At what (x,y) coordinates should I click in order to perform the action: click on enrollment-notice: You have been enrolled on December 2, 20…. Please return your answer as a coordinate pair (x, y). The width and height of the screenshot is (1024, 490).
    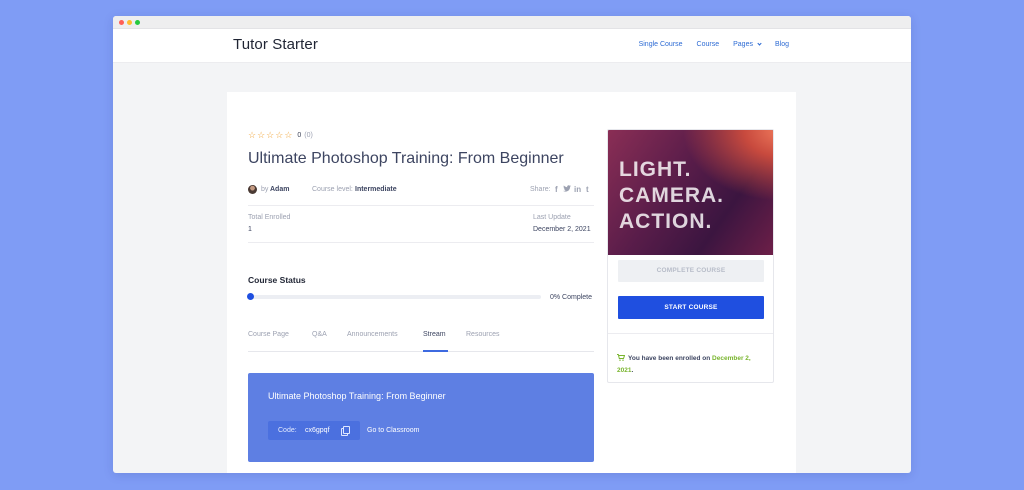
    Looking at the image, I should click on (691, 365).